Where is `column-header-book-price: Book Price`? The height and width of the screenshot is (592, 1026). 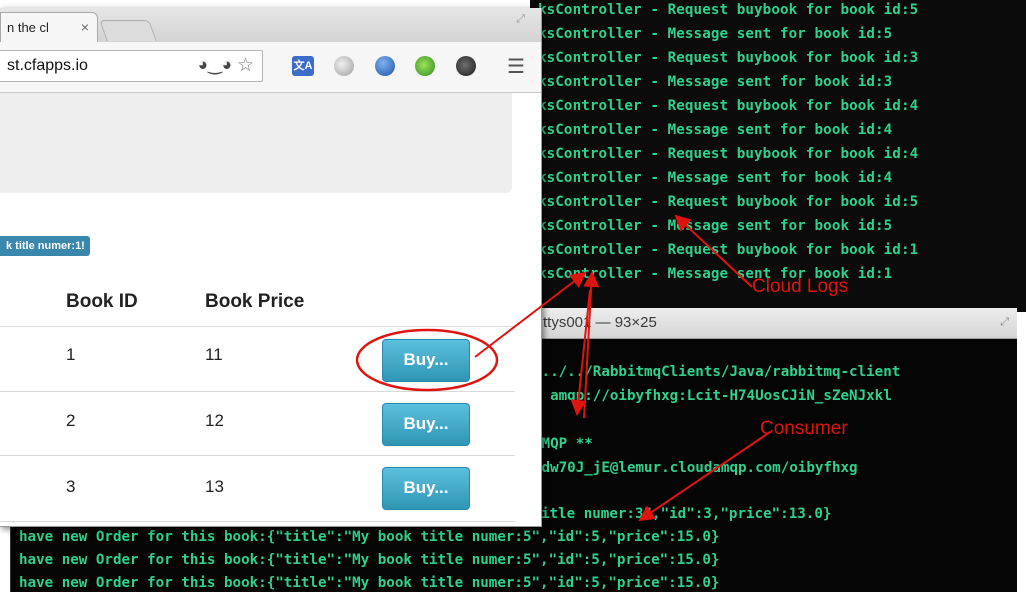
column-header-book-price: Book Price is located at coordinates (255, 301).